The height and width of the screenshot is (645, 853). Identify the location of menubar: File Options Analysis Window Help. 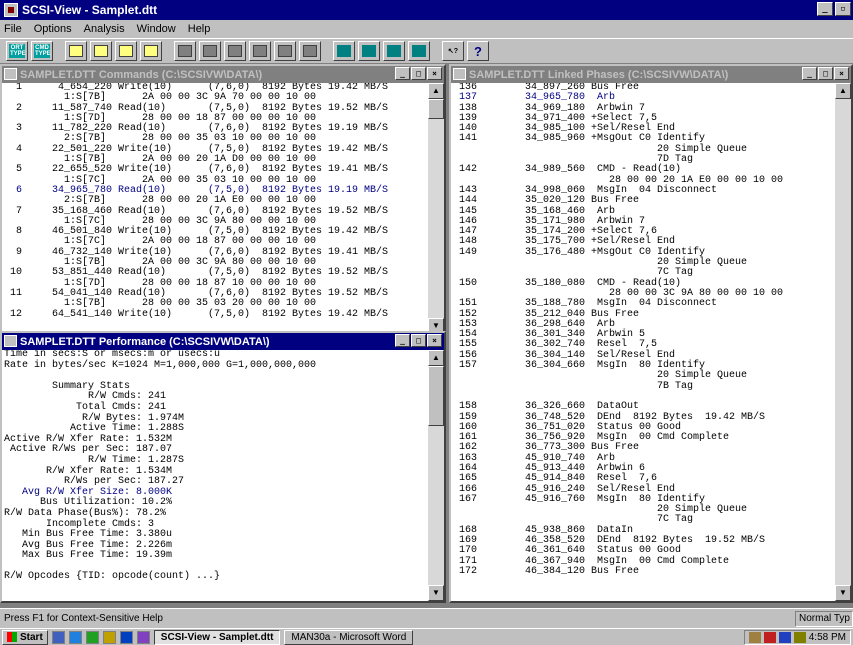
(426, 29).